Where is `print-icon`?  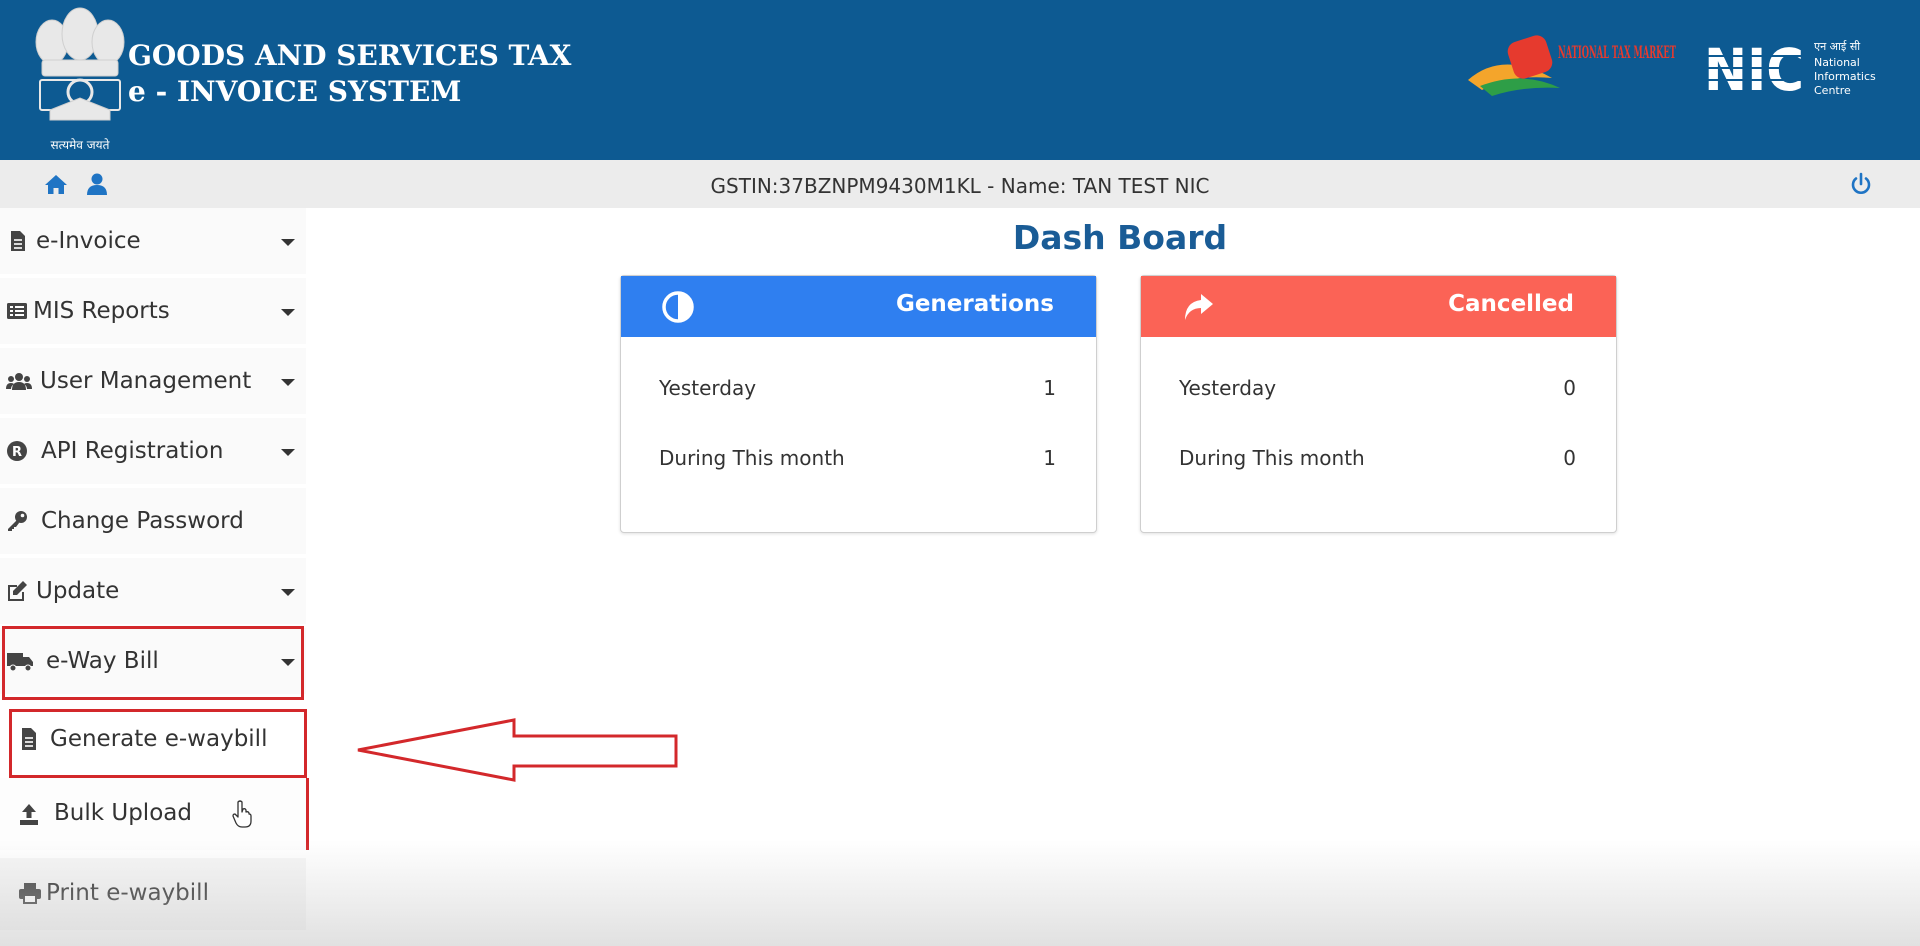 print-icon is located at coordinates (30, 893).